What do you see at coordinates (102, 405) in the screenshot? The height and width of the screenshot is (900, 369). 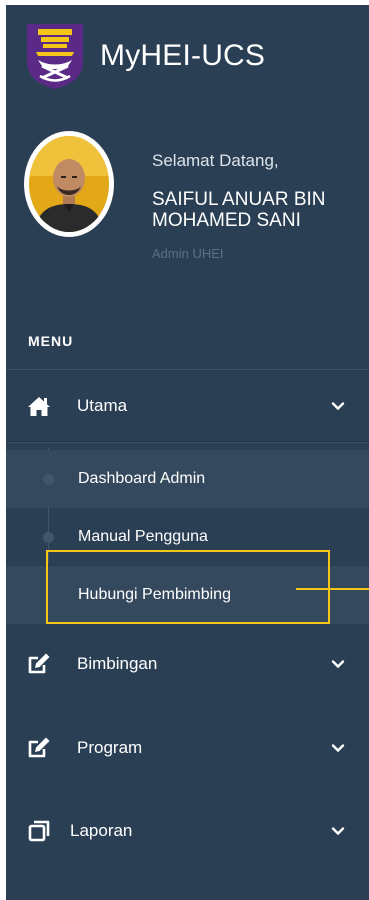 I see `menu-item-label: Utama` at bounding box center [102, 405].